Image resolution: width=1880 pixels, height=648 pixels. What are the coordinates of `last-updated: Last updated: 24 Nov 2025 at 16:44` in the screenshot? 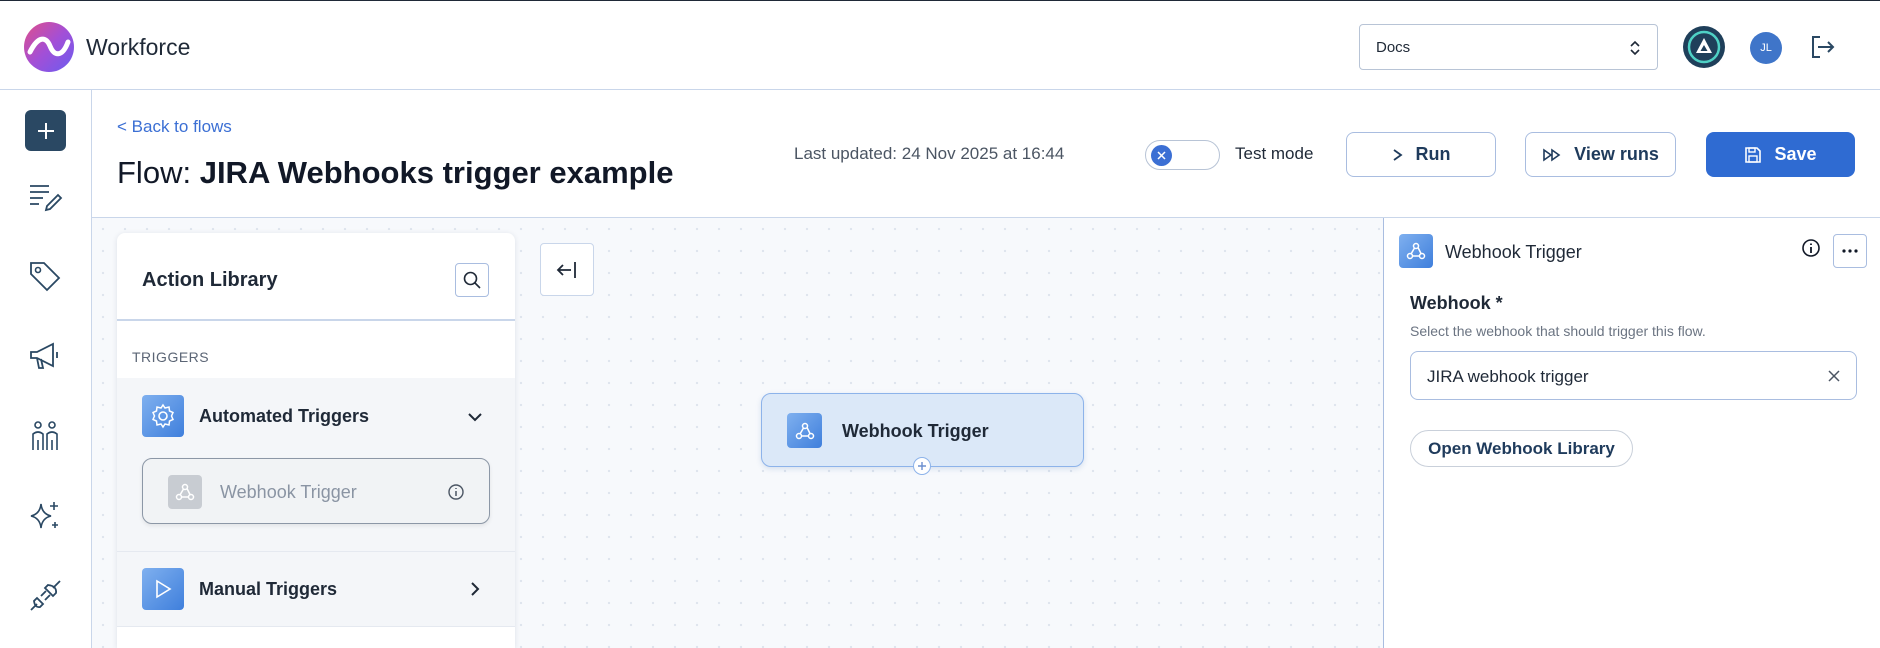 It's located at (929, 154).